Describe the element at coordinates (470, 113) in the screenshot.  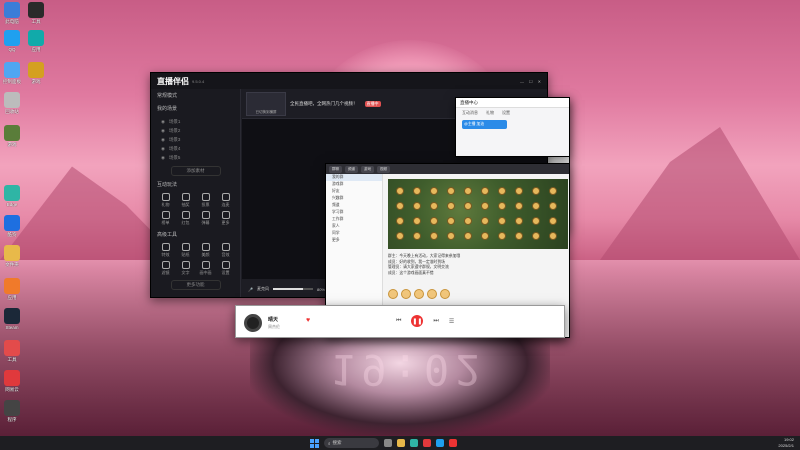
I see `chat-tab: 互动消息` at that location.